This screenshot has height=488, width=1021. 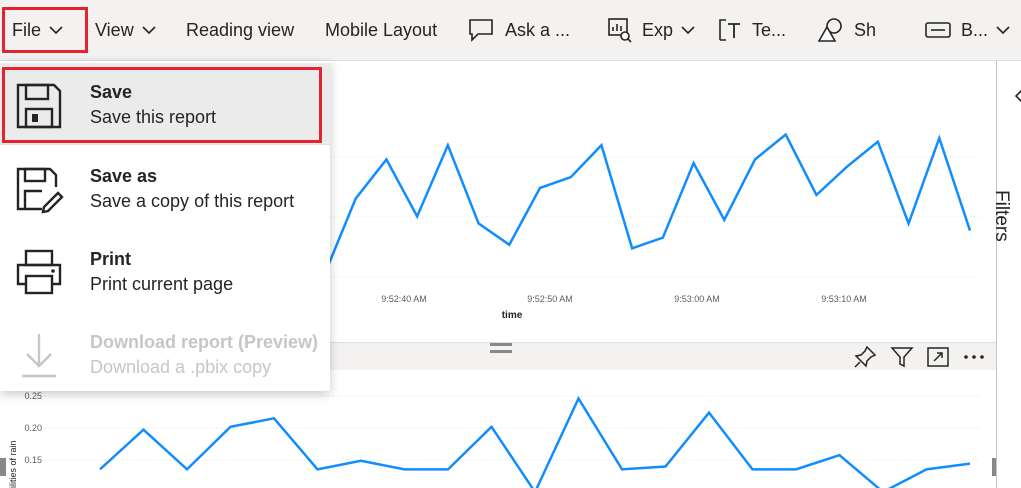 I want to click on menu-divider, so click(x=165, y=144).